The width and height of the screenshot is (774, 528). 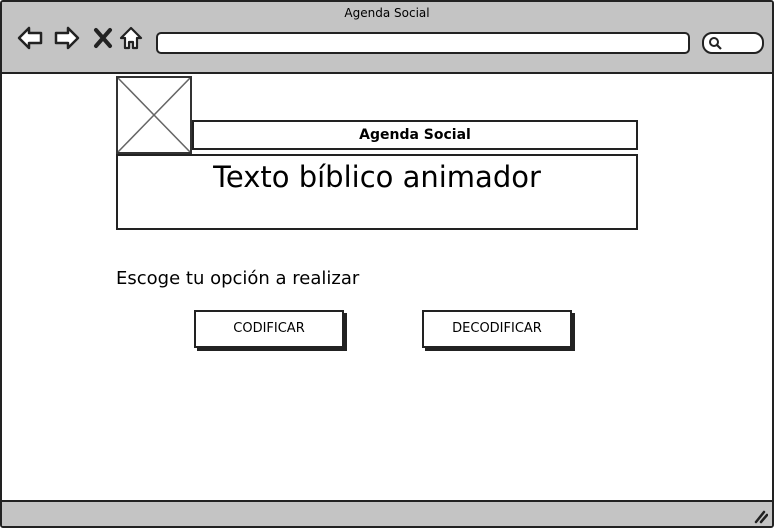 What do you see at coordinates (733, 43) in the screenshot?
I see `search-field` at bounding box center [733, 43].